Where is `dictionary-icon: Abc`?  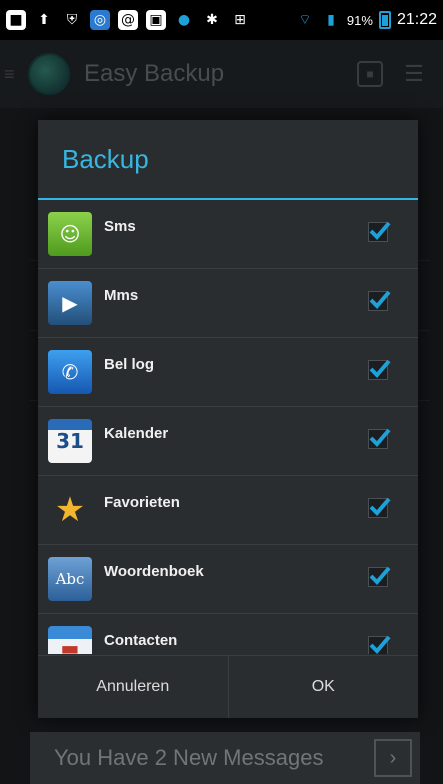
dictionary-icon: Abc is located at coordinates (70, 579).